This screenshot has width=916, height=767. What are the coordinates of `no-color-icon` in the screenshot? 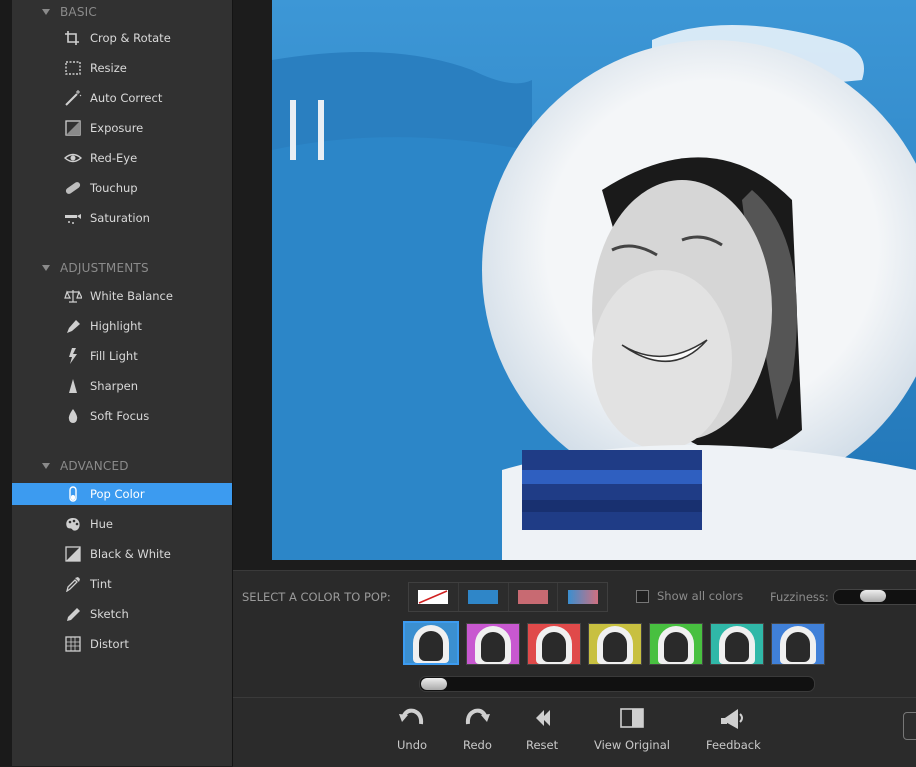 It's located at (433, 597).